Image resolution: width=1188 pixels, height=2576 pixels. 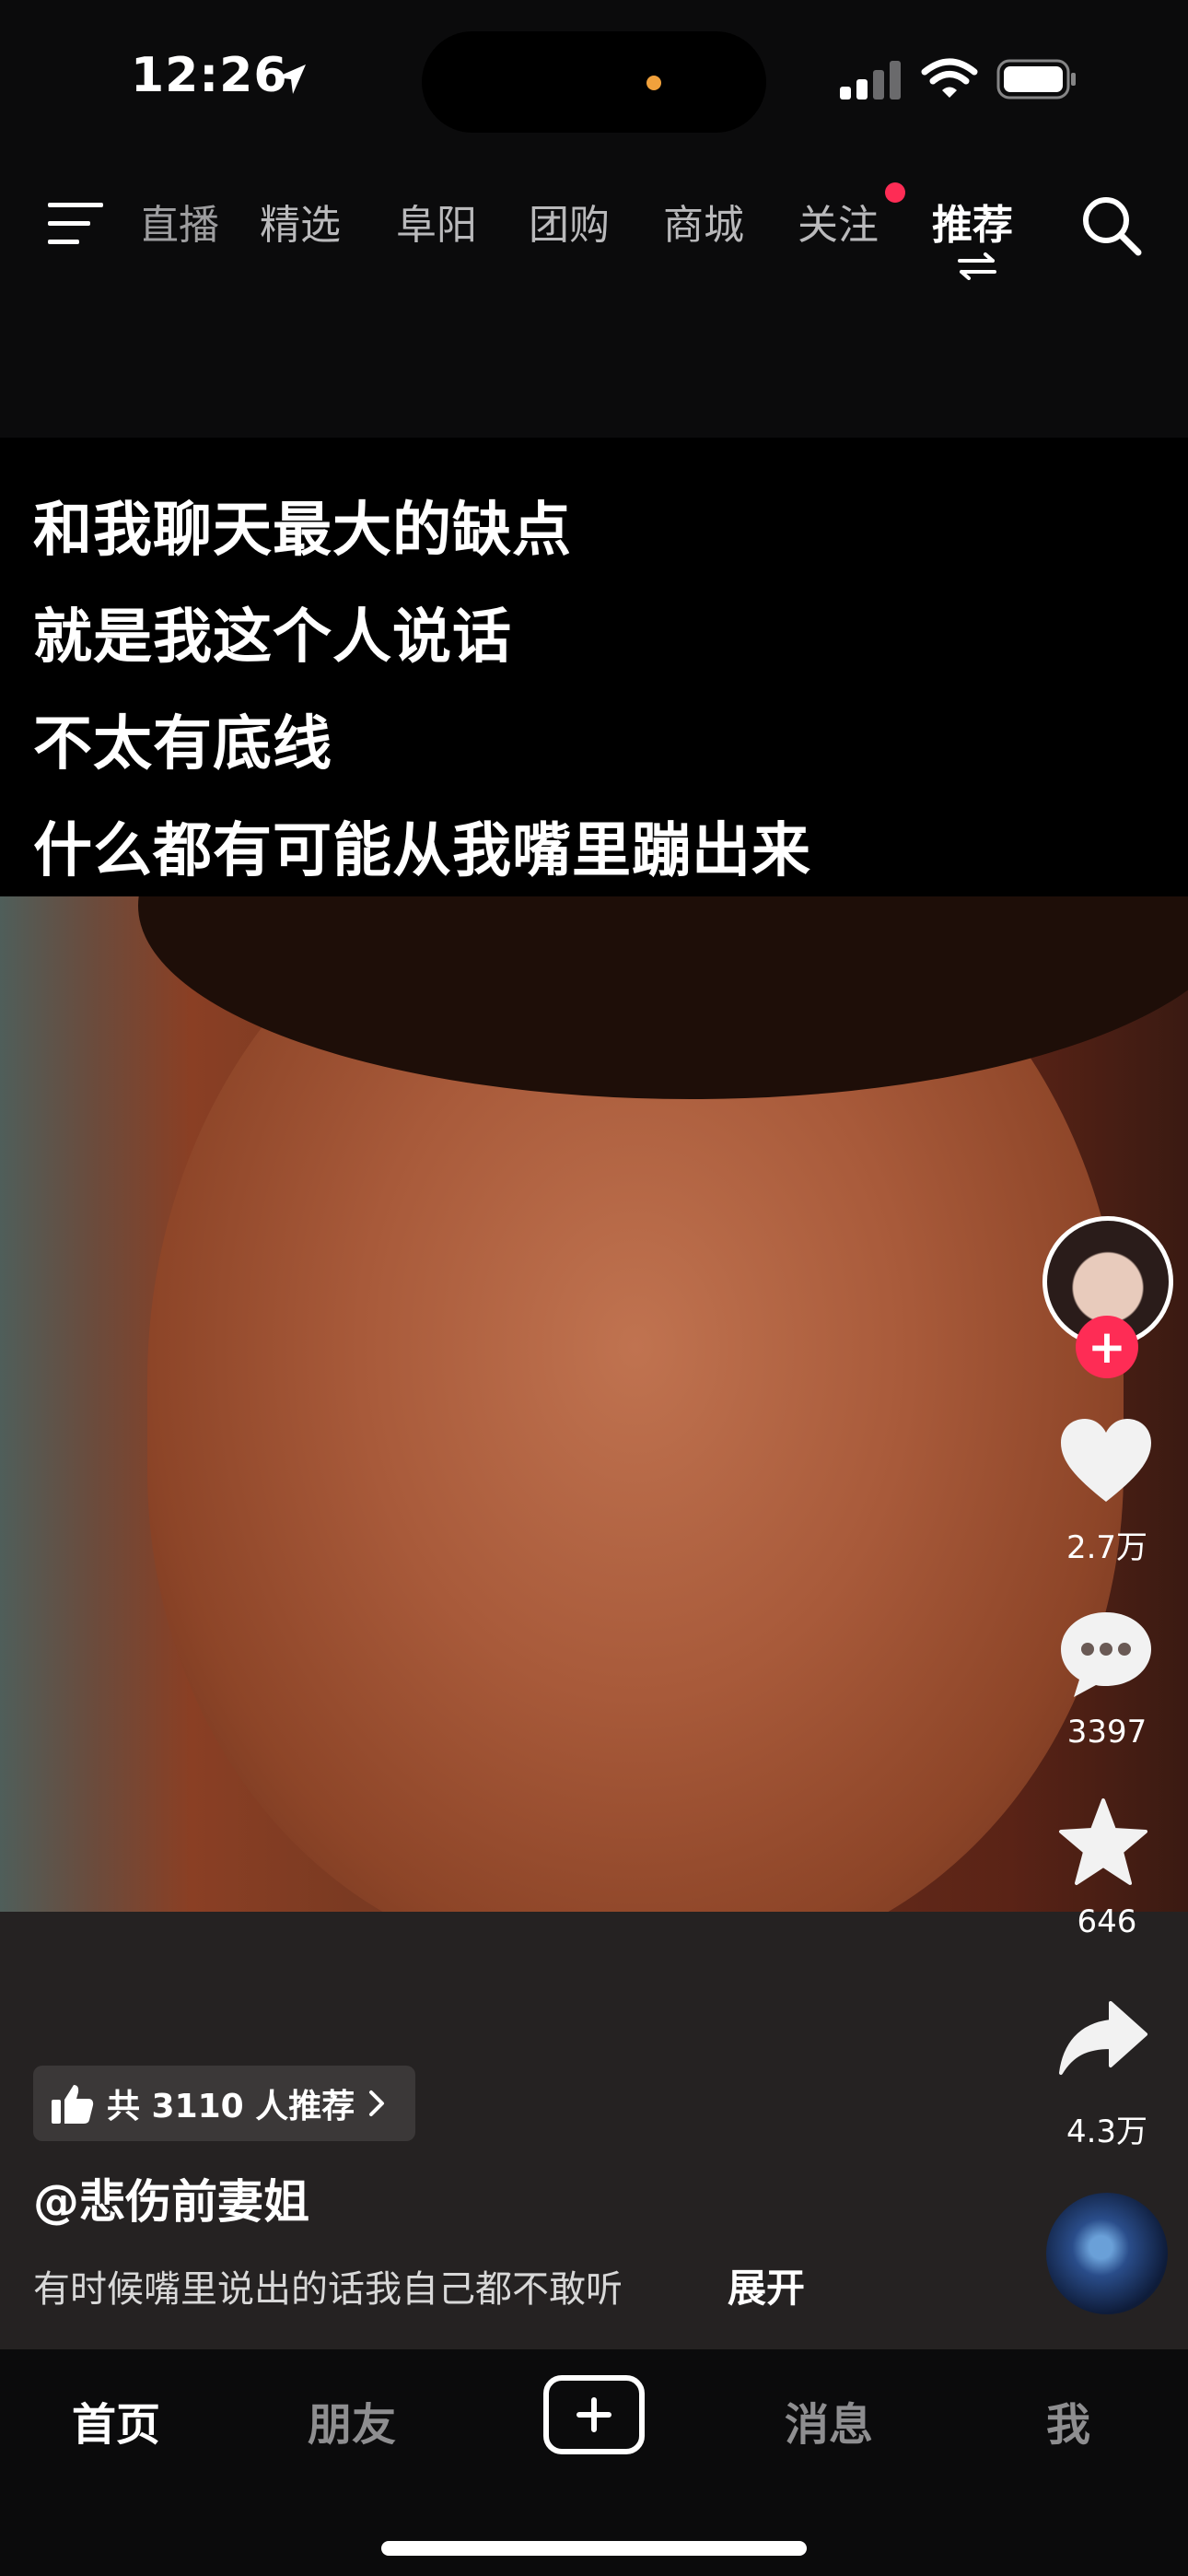 I want to click on tab-live: 直播, so click(x=181, y=221).